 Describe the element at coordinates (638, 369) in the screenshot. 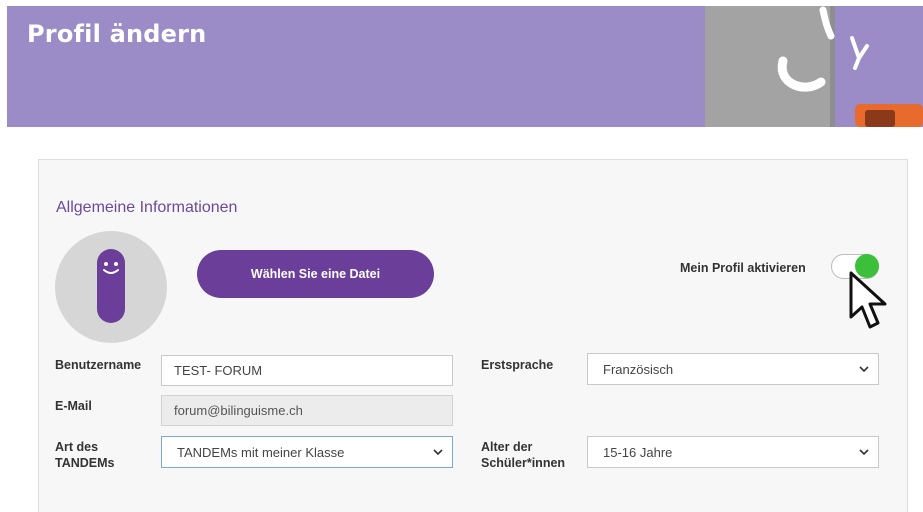

I see `first-language-value: Französisch` at that location.